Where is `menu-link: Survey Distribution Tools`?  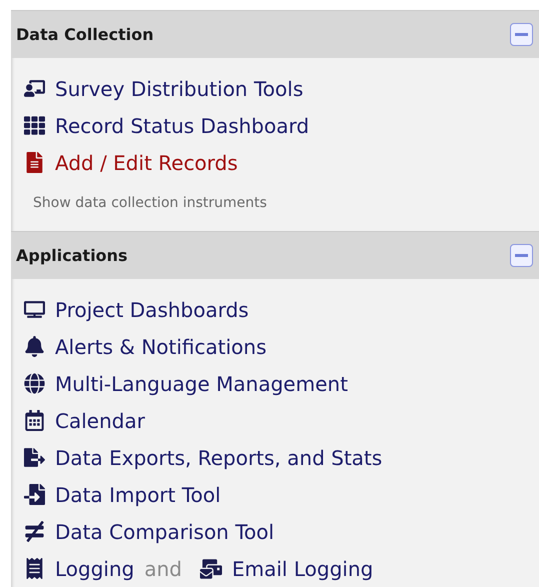
menu-link: Survey Distribution Tools is located at coordinates (179, 88).